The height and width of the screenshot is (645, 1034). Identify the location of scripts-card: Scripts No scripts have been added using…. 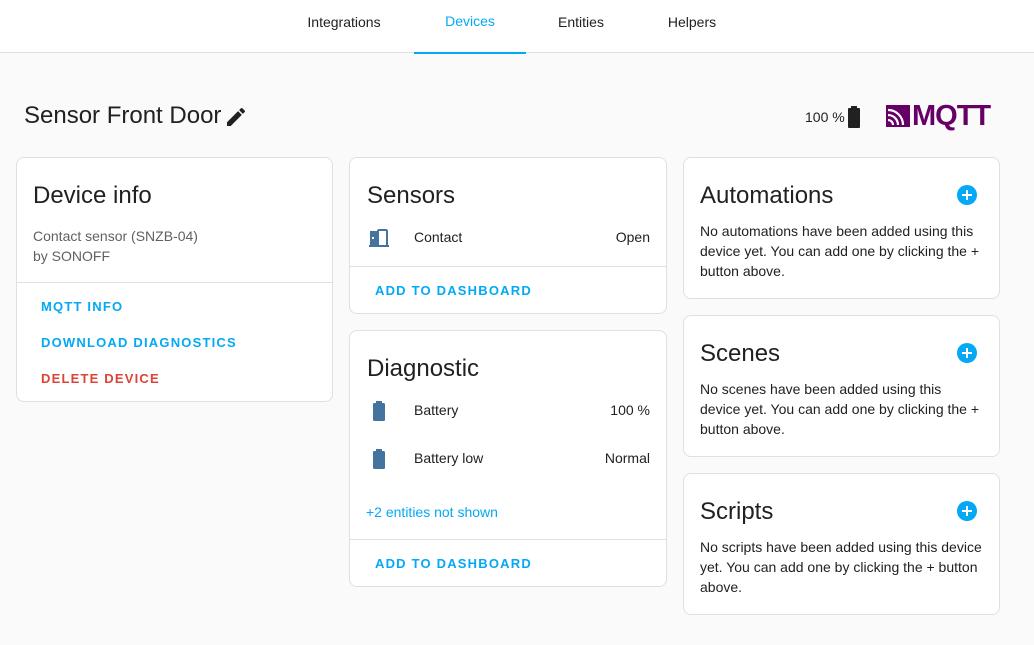
(841, 544).